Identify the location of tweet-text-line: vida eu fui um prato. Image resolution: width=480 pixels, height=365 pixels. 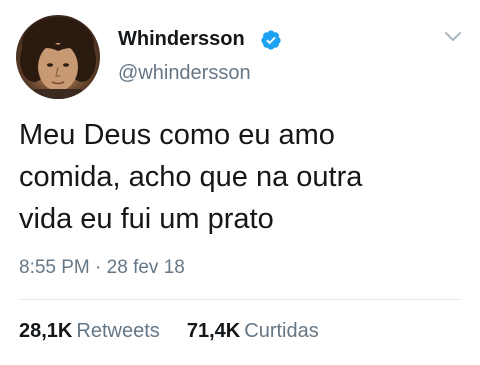
(146, 219).